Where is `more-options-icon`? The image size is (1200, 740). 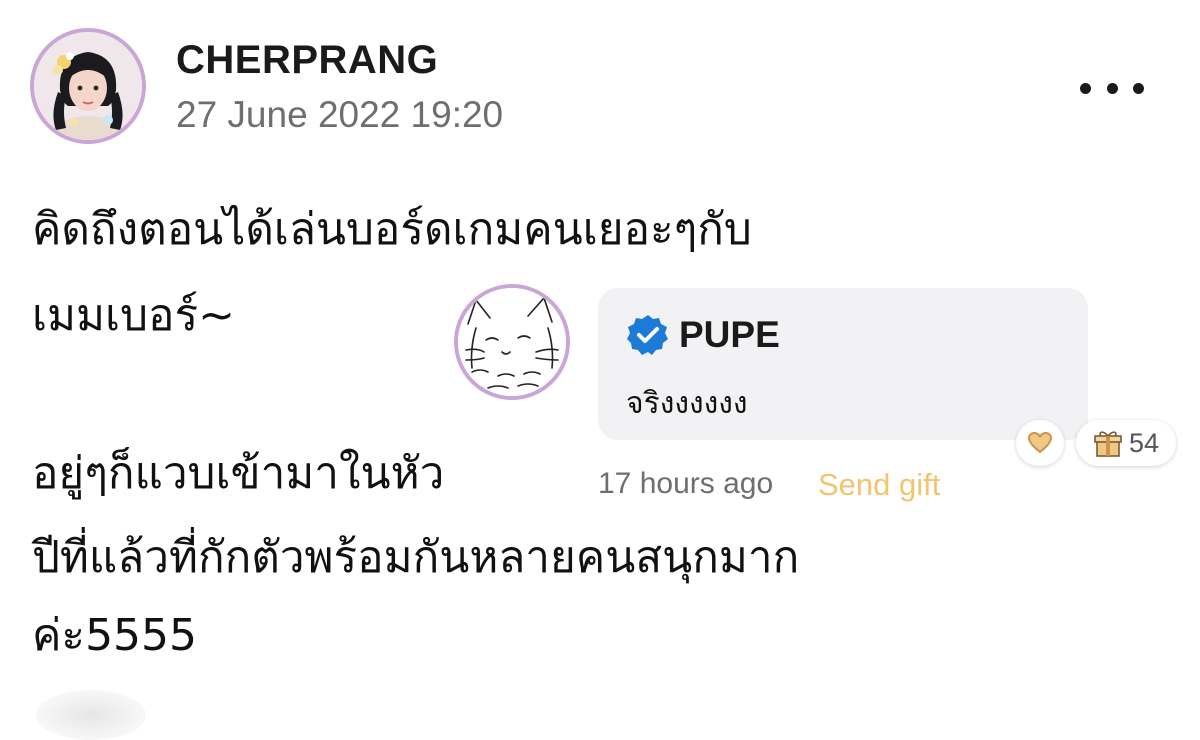 more-options-icon is located at coordinates (1112, 88).